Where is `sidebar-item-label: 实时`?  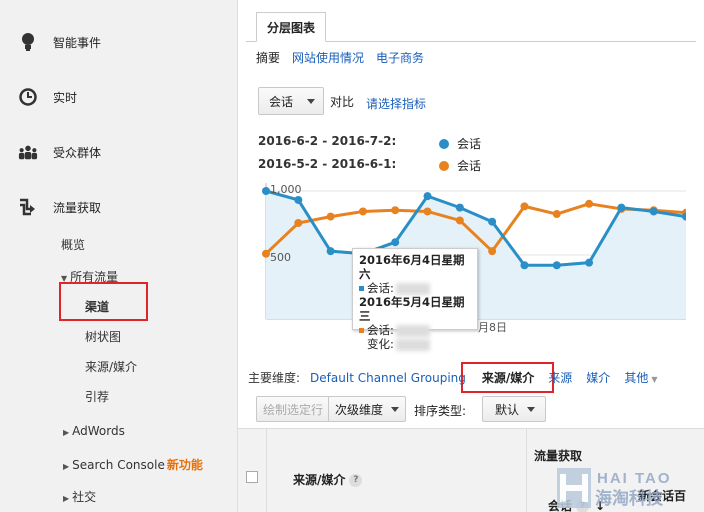 sidebar-item-label: 实时 is located at coordinates (65, 97).